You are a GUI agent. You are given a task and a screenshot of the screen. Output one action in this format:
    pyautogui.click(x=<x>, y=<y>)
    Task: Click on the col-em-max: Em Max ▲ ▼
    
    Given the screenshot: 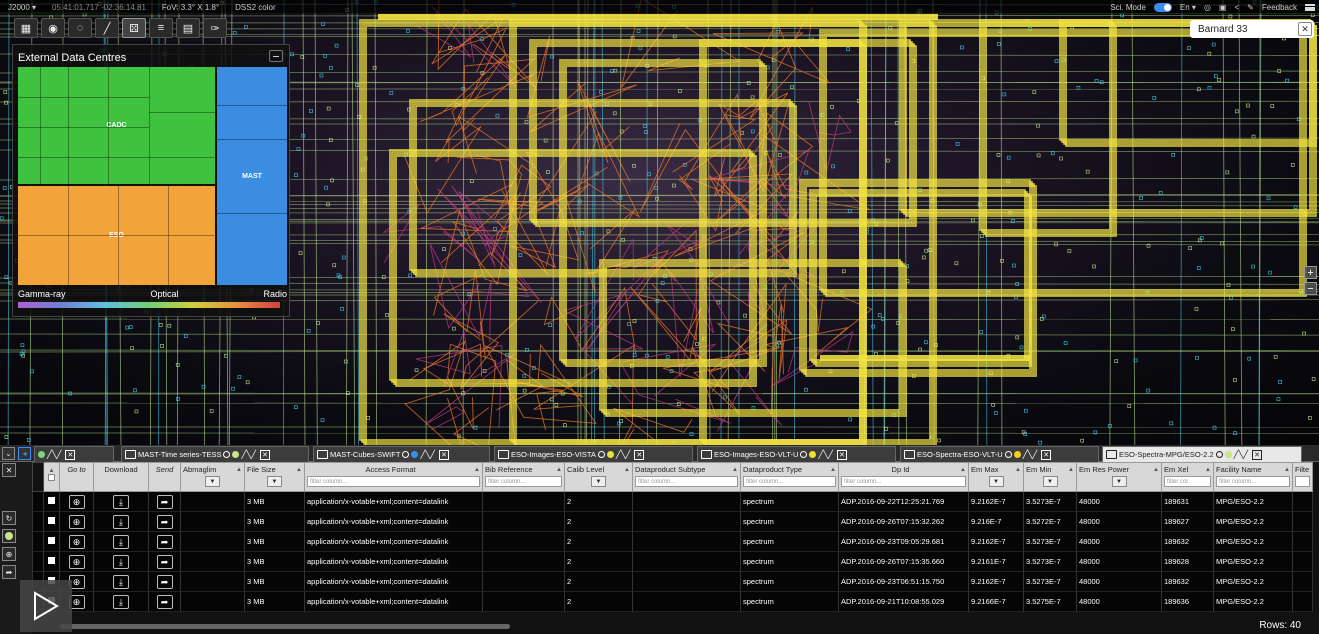 What is the action you would take?
    pyautogui.click(x=996, y=477)
    